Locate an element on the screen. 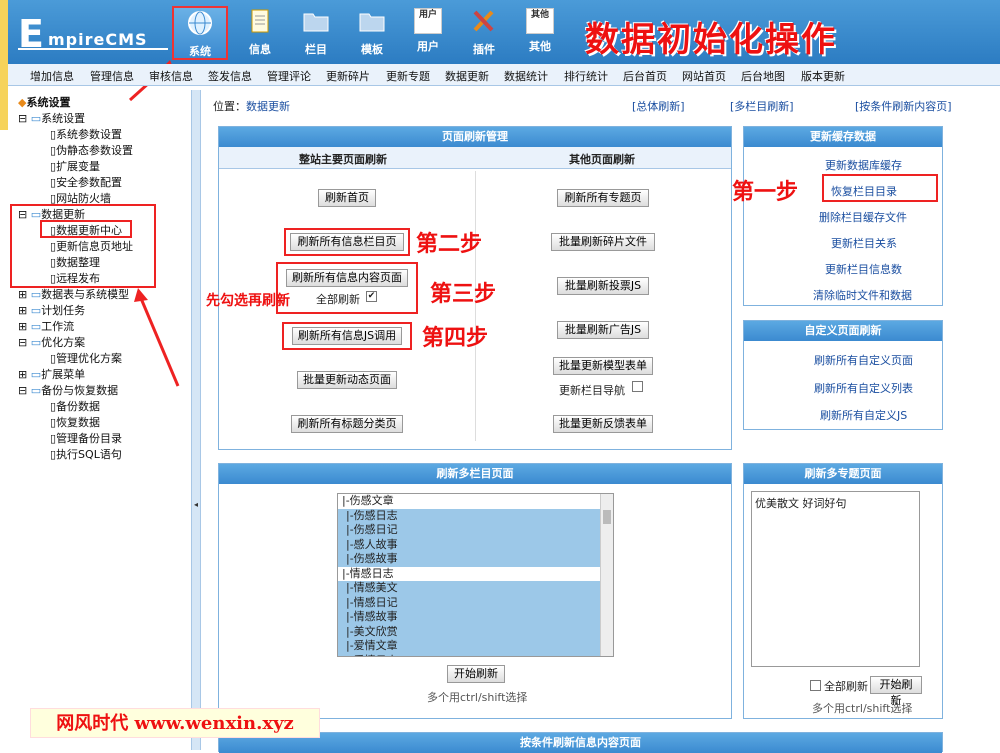 Image resolution: width=1000 pixels, height=753 pixels. clear-temp-files-link: 清除临时文件和数据 is located at coordinates (862, 295).